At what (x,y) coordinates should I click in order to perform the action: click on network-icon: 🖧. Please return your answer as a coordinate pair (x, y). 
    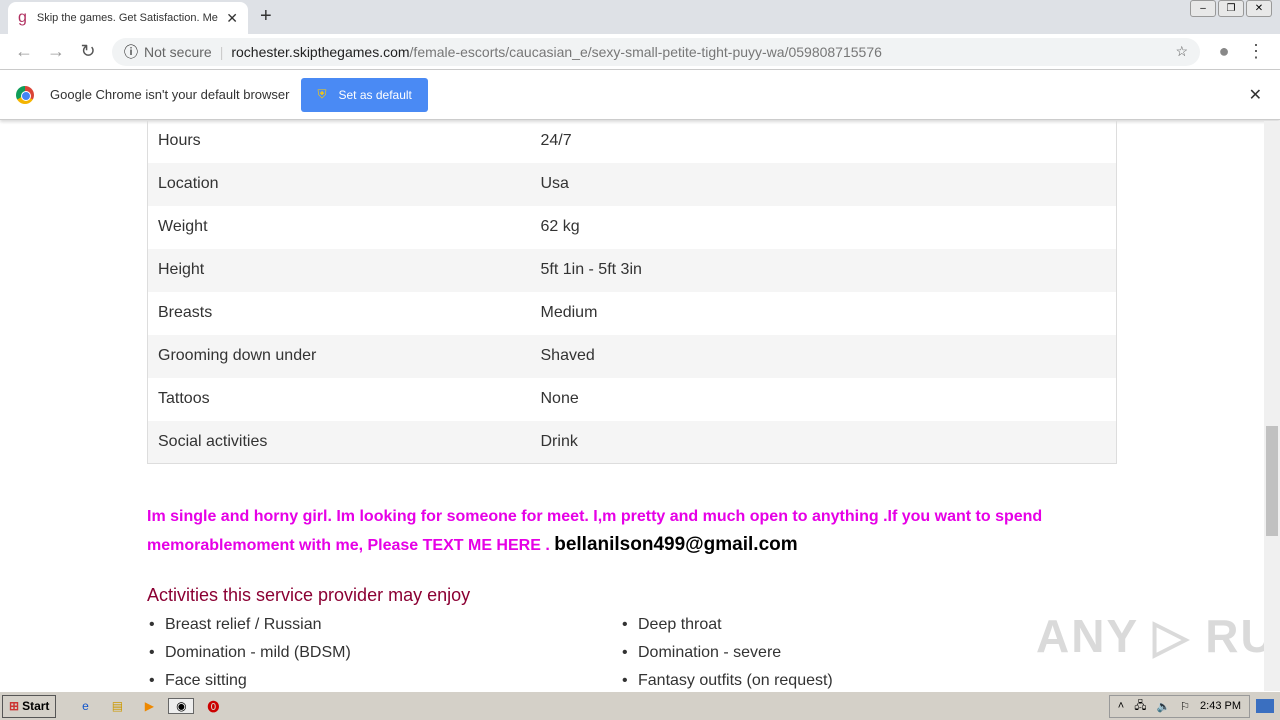
    Looking at the image, I should click on (1140, 706).